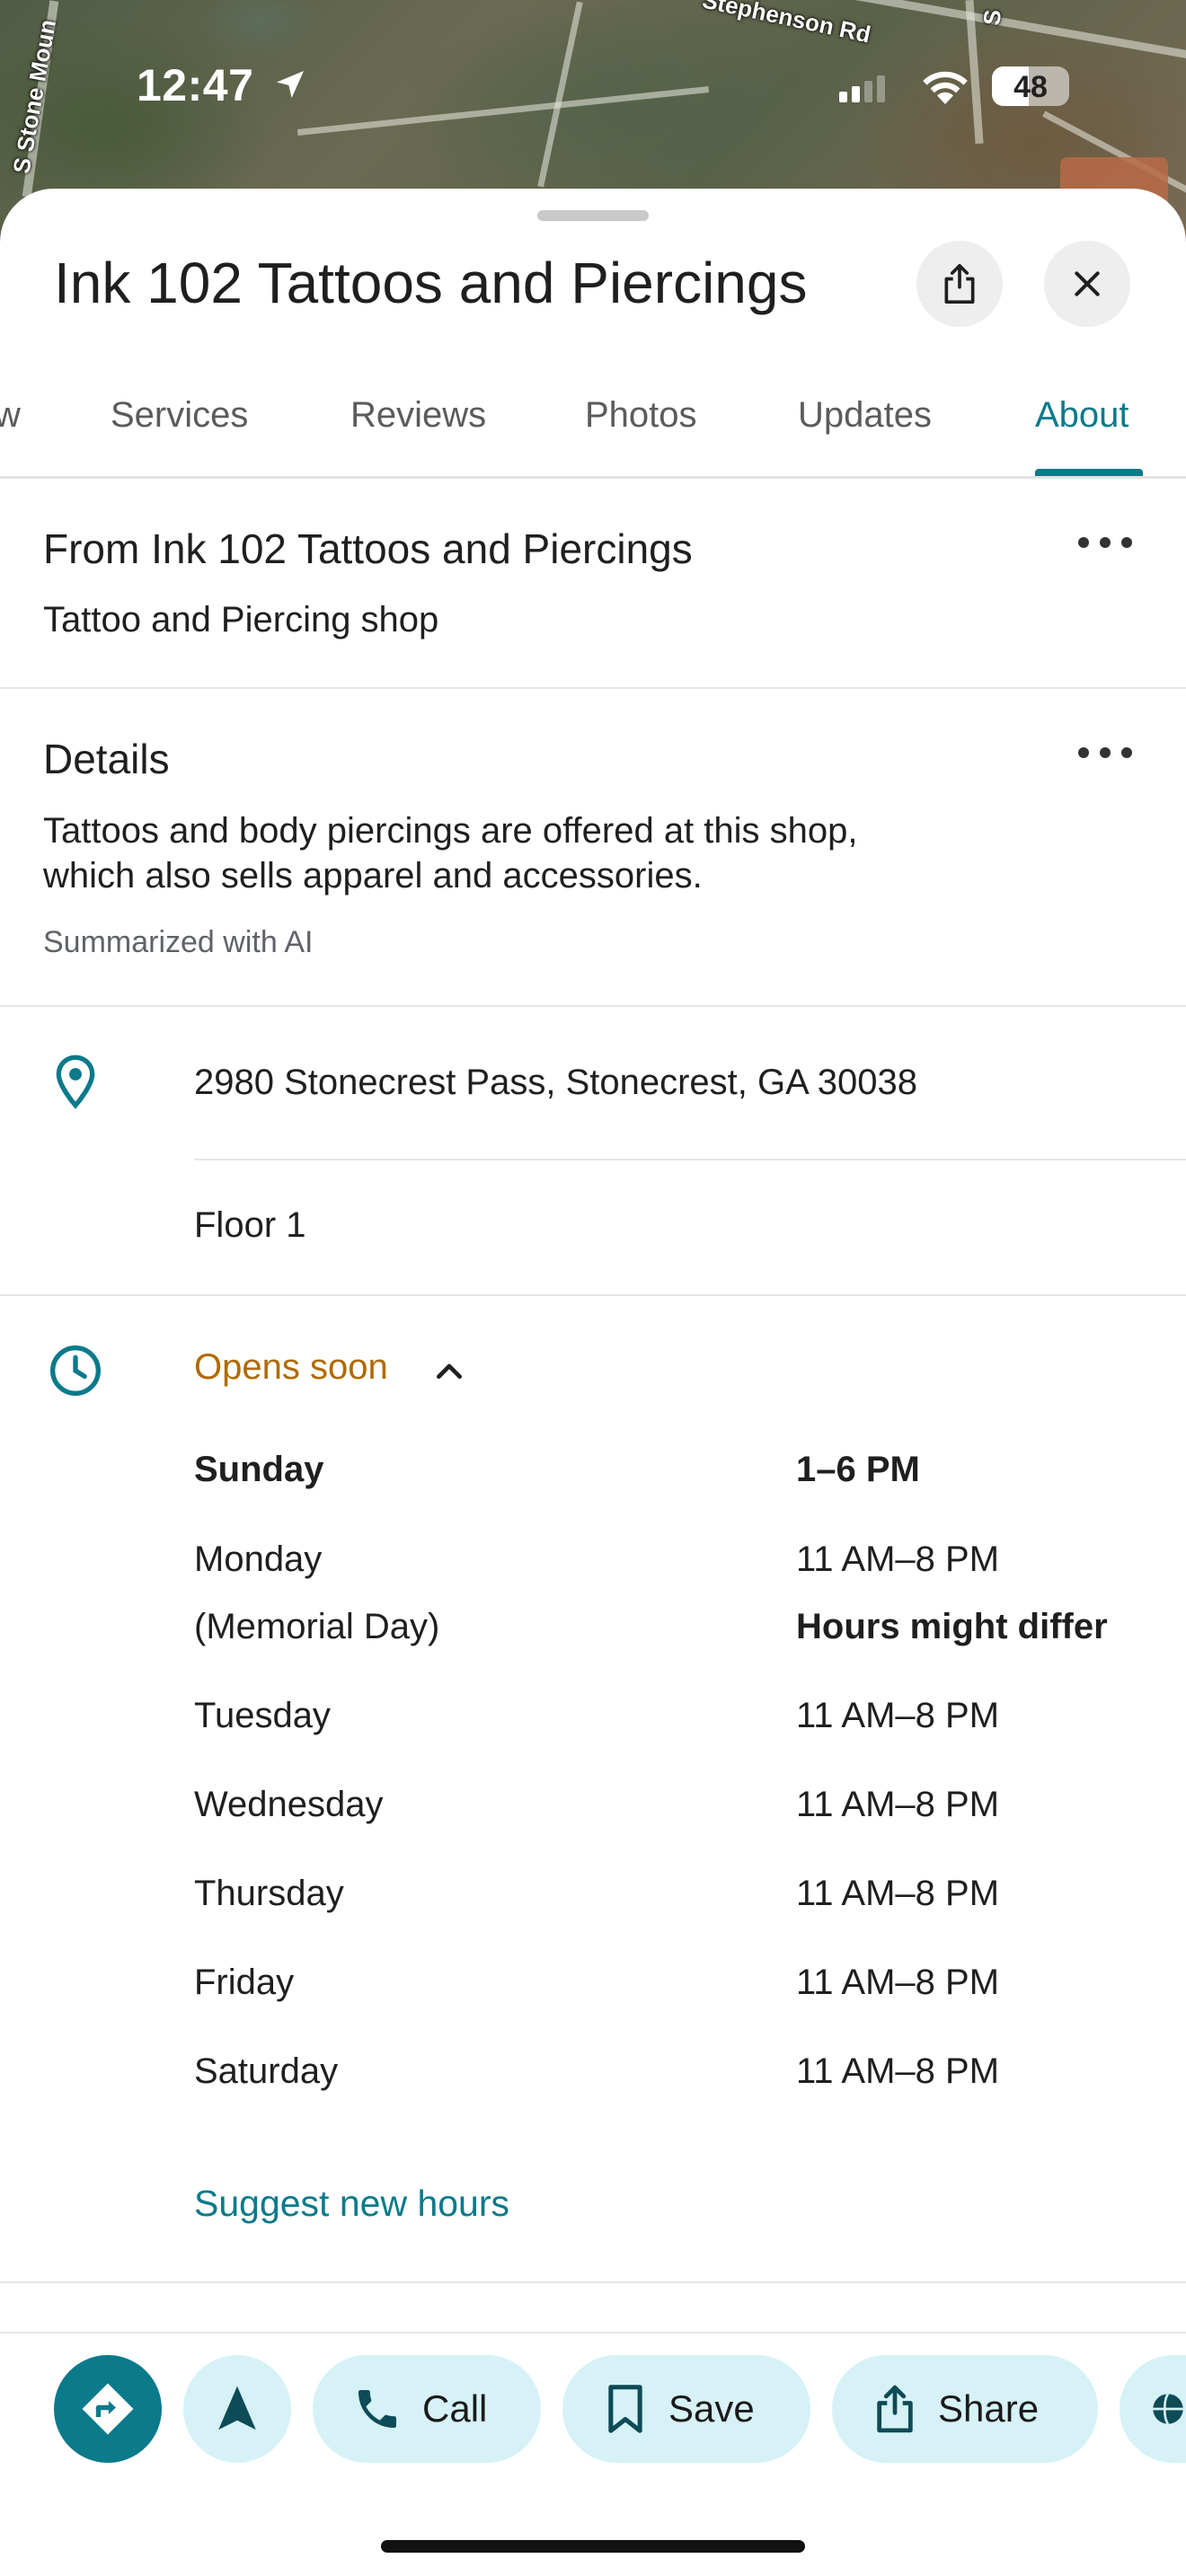 This screenshot has height=2576, width=1186. What do you see at coordinates (266, 2071) in the screenshot?
I see `hours-day: Saturday` at bounding box center [266, 2071].